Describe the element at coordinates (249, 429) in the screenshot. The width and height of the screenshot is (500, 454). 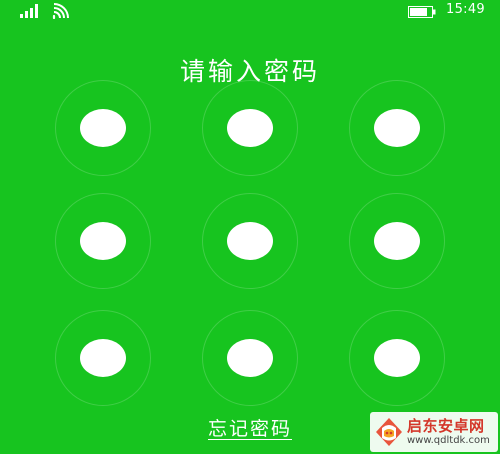
I see `forgot-password-label: 忘记密码` at that location.